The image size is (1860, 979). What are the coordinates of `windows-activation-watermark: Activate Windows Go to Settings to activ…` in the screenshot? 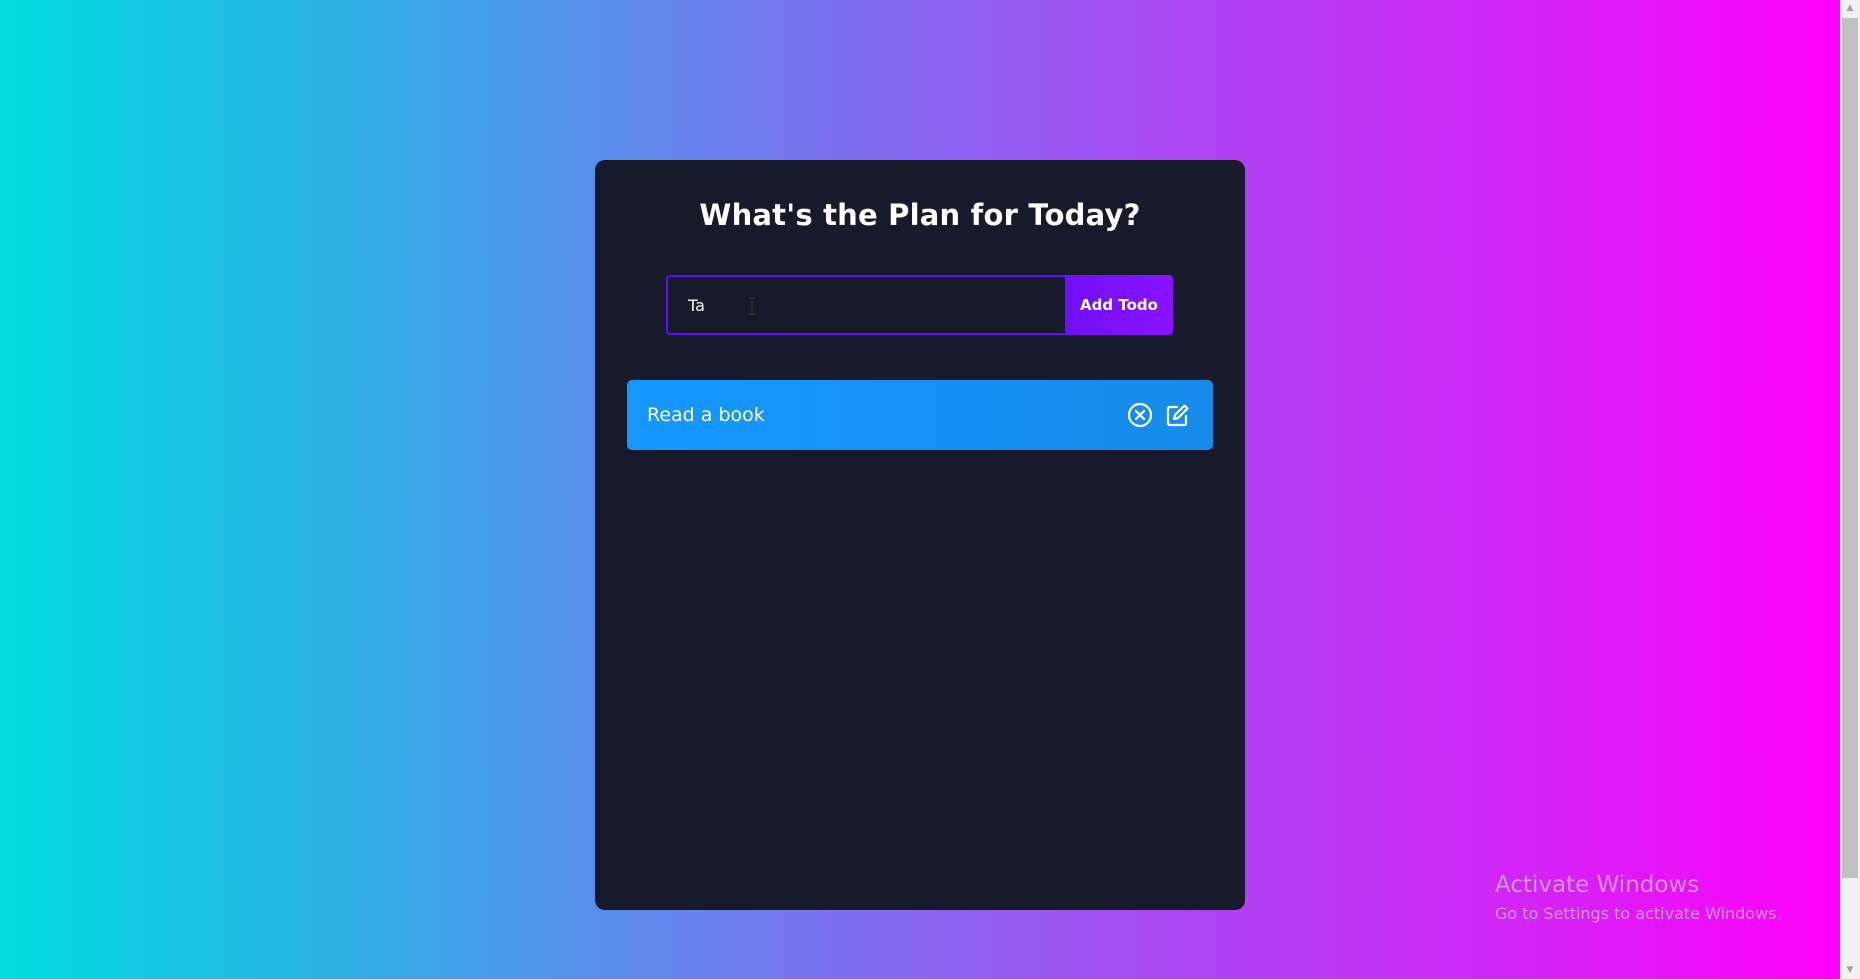 It's located at (1638, 897).